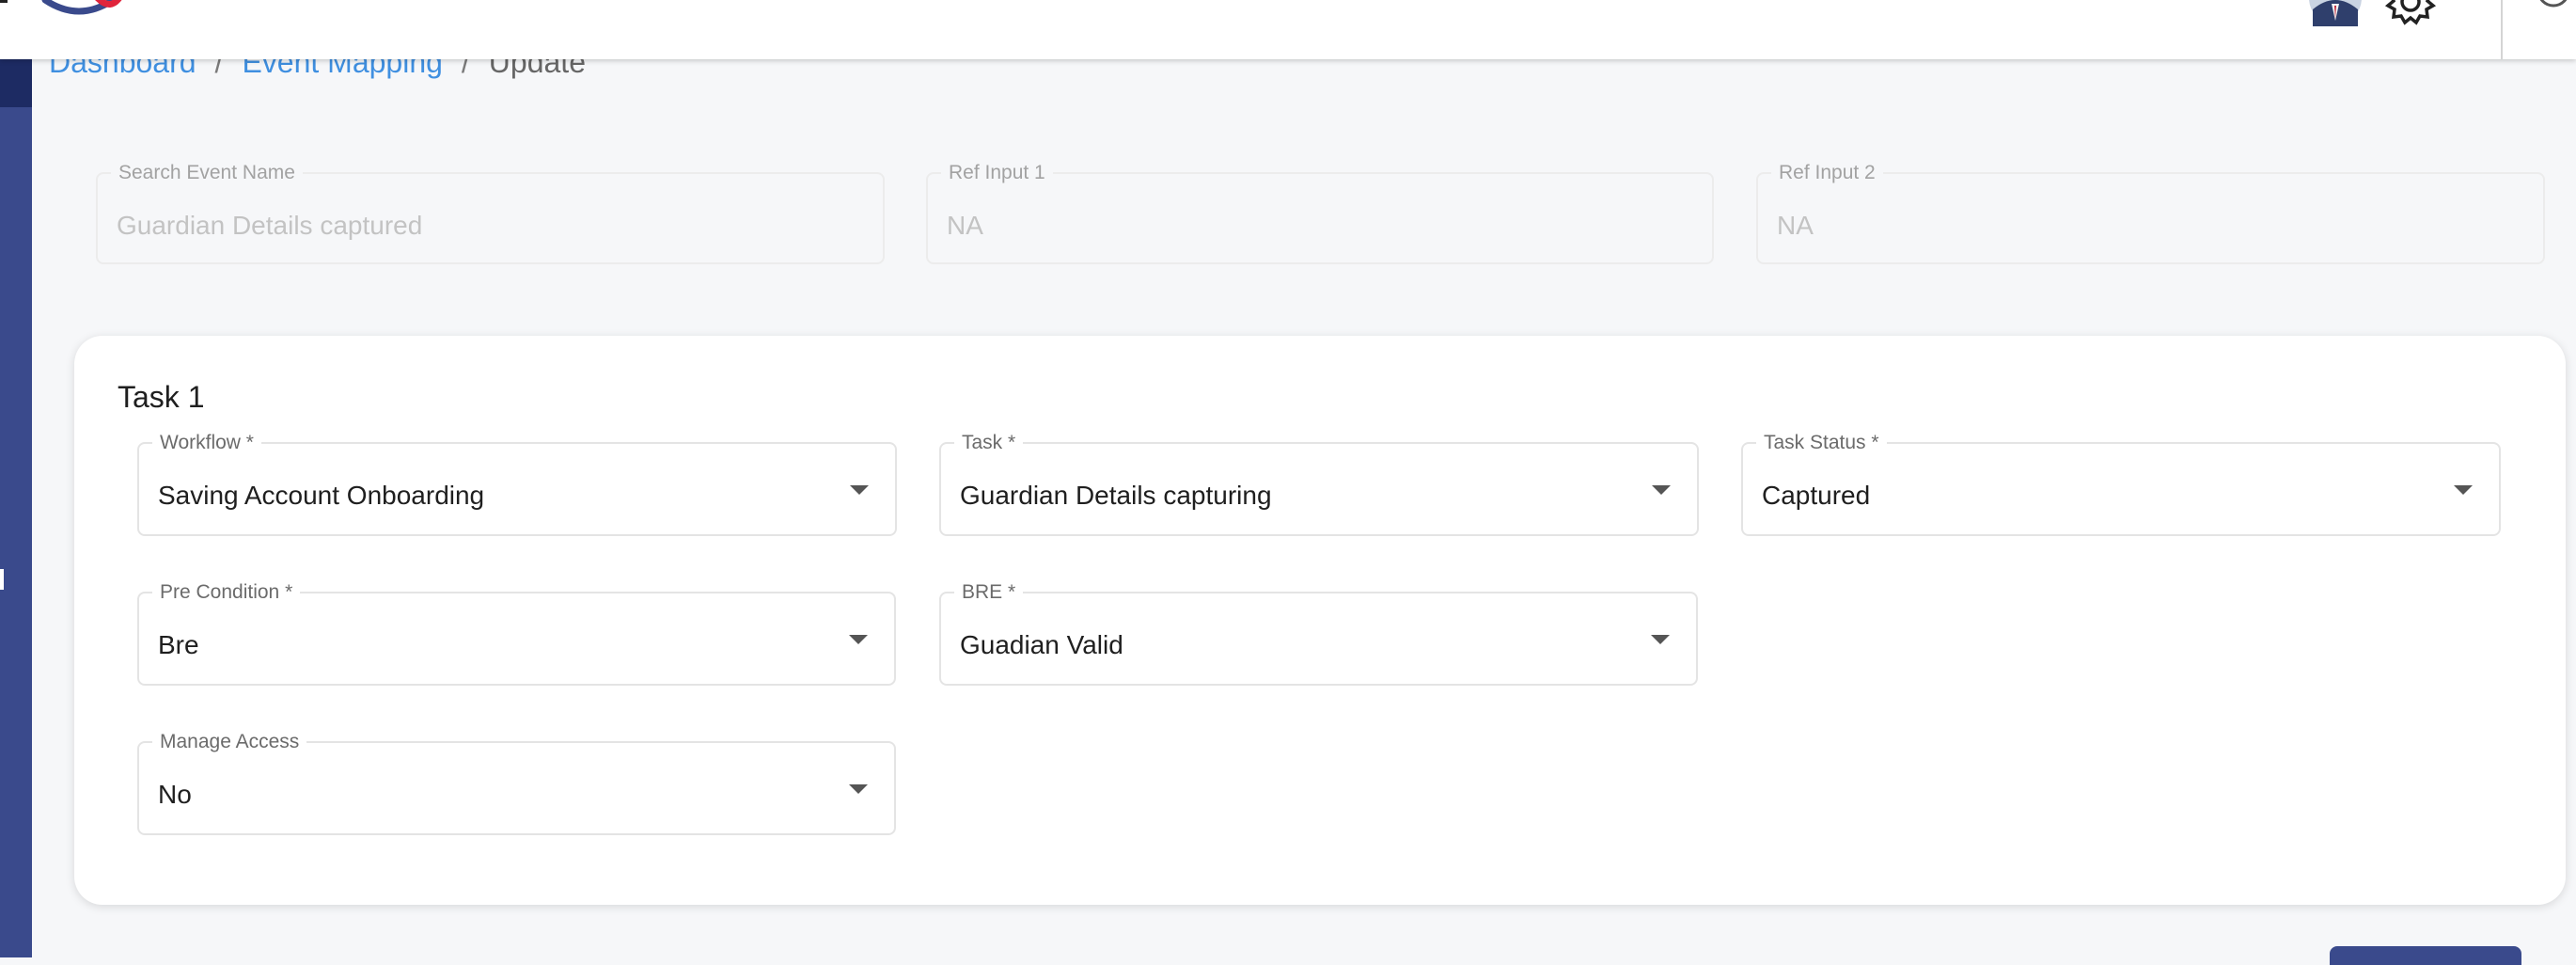 The height and width of the screenshot is (965, 2576). Describe the element at coordinates (207, 443) in the screenshot. I see `field-label: Workflow *` at that location.